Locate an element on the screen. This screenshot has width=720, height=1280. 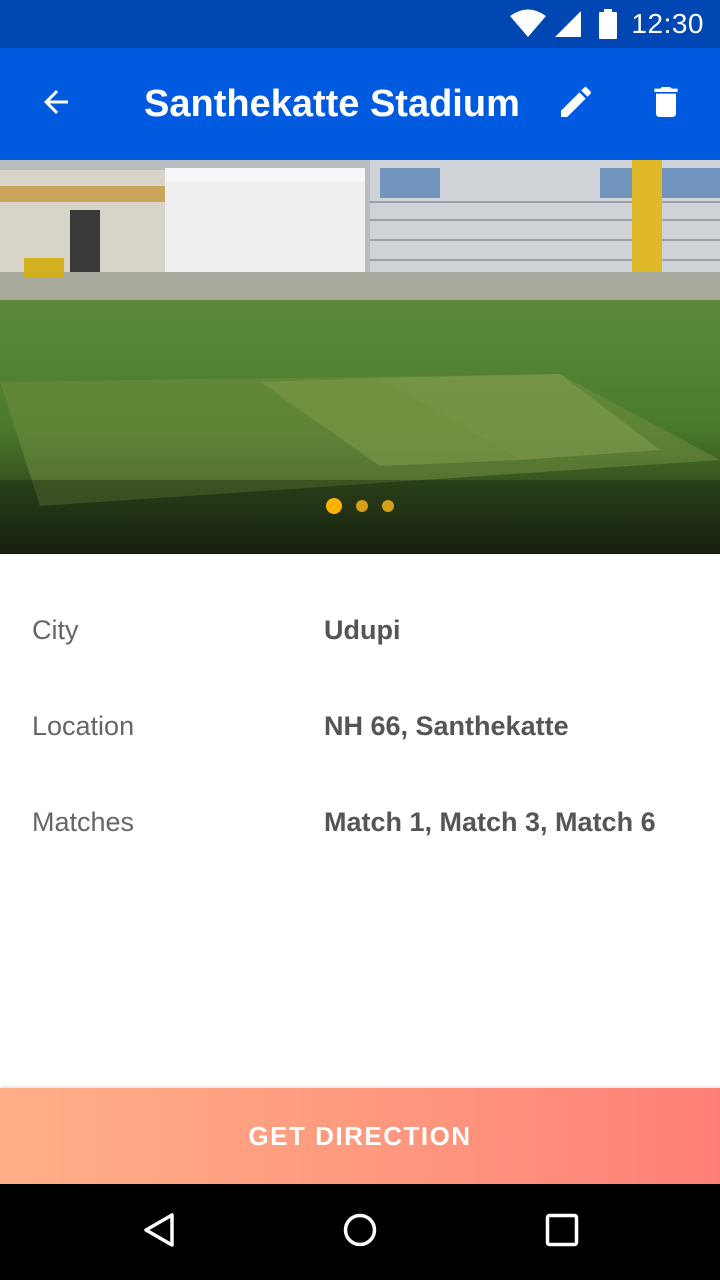
status-icons: 12:30 is located at coordinates (606, 24).